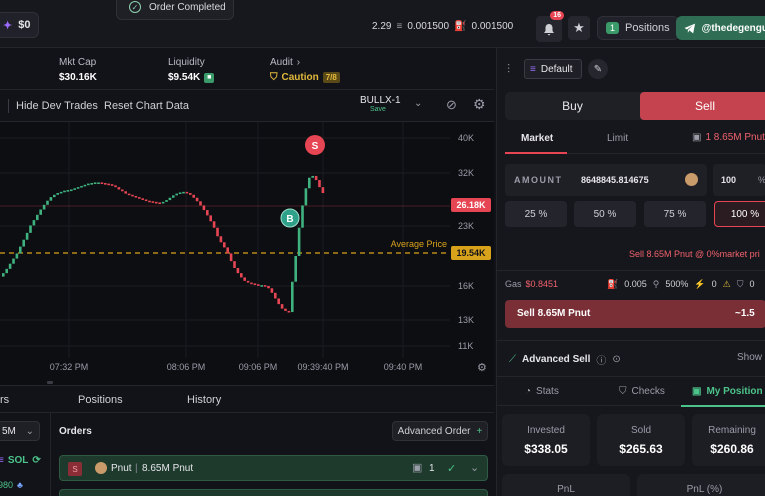 The width and height of the screenshot is (765, 496). Describe the element at coordinates (20, 460) in the screenshot. I see `sol-balance: ≡ SOL ⟳` at that location.